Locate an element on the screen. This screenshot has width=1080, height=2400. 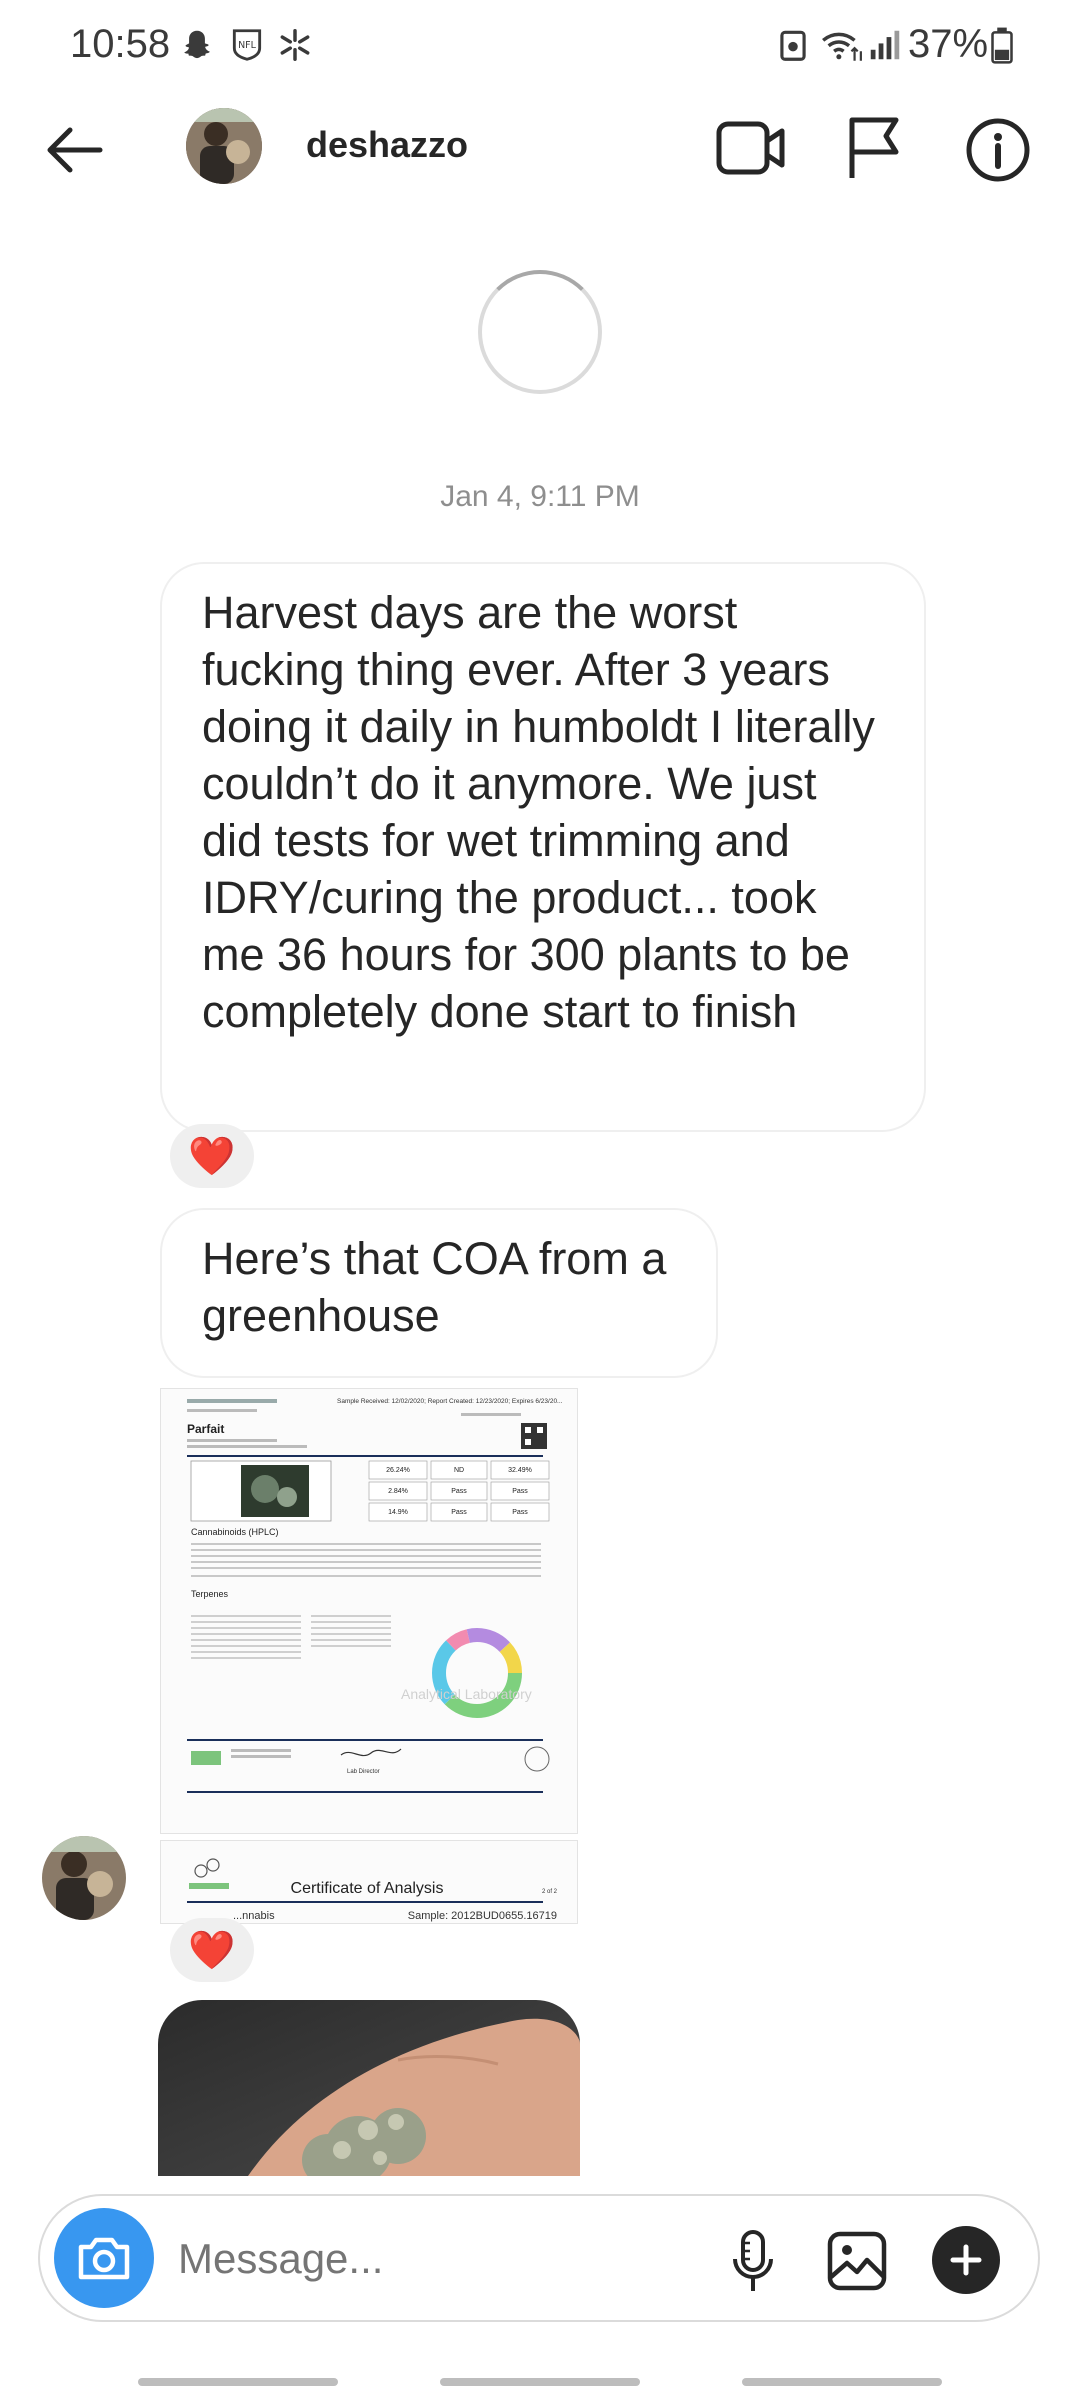
message-input is located at coordinates (438, 2259).